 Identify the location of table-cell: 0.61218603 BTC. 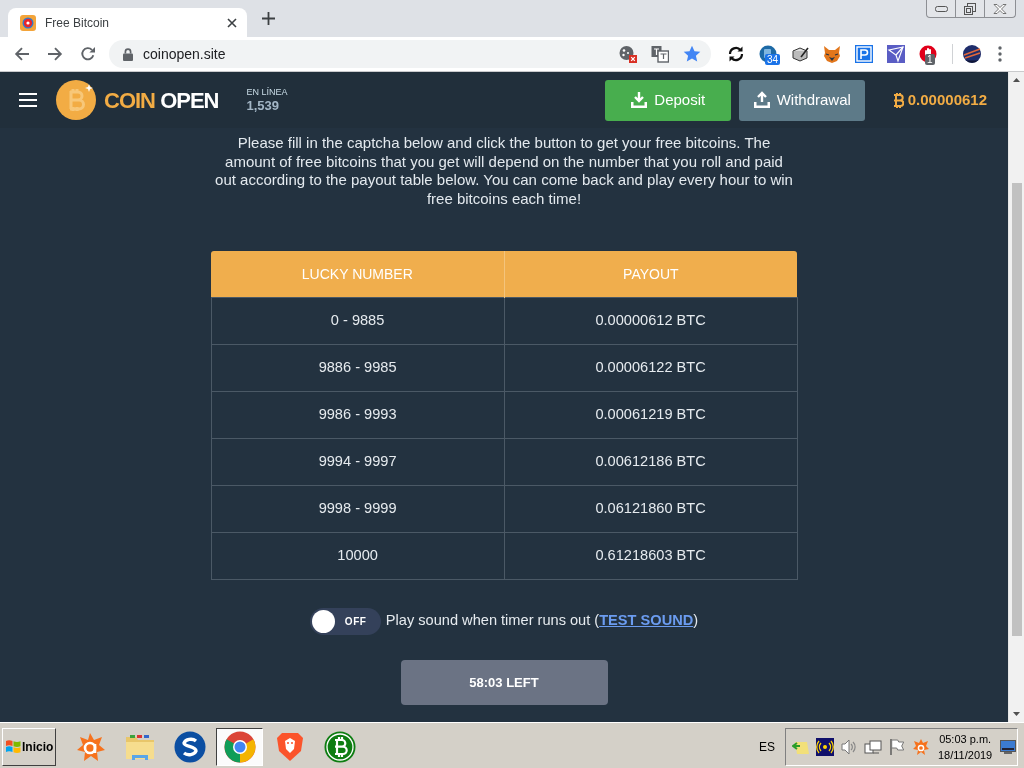
(650, 556).